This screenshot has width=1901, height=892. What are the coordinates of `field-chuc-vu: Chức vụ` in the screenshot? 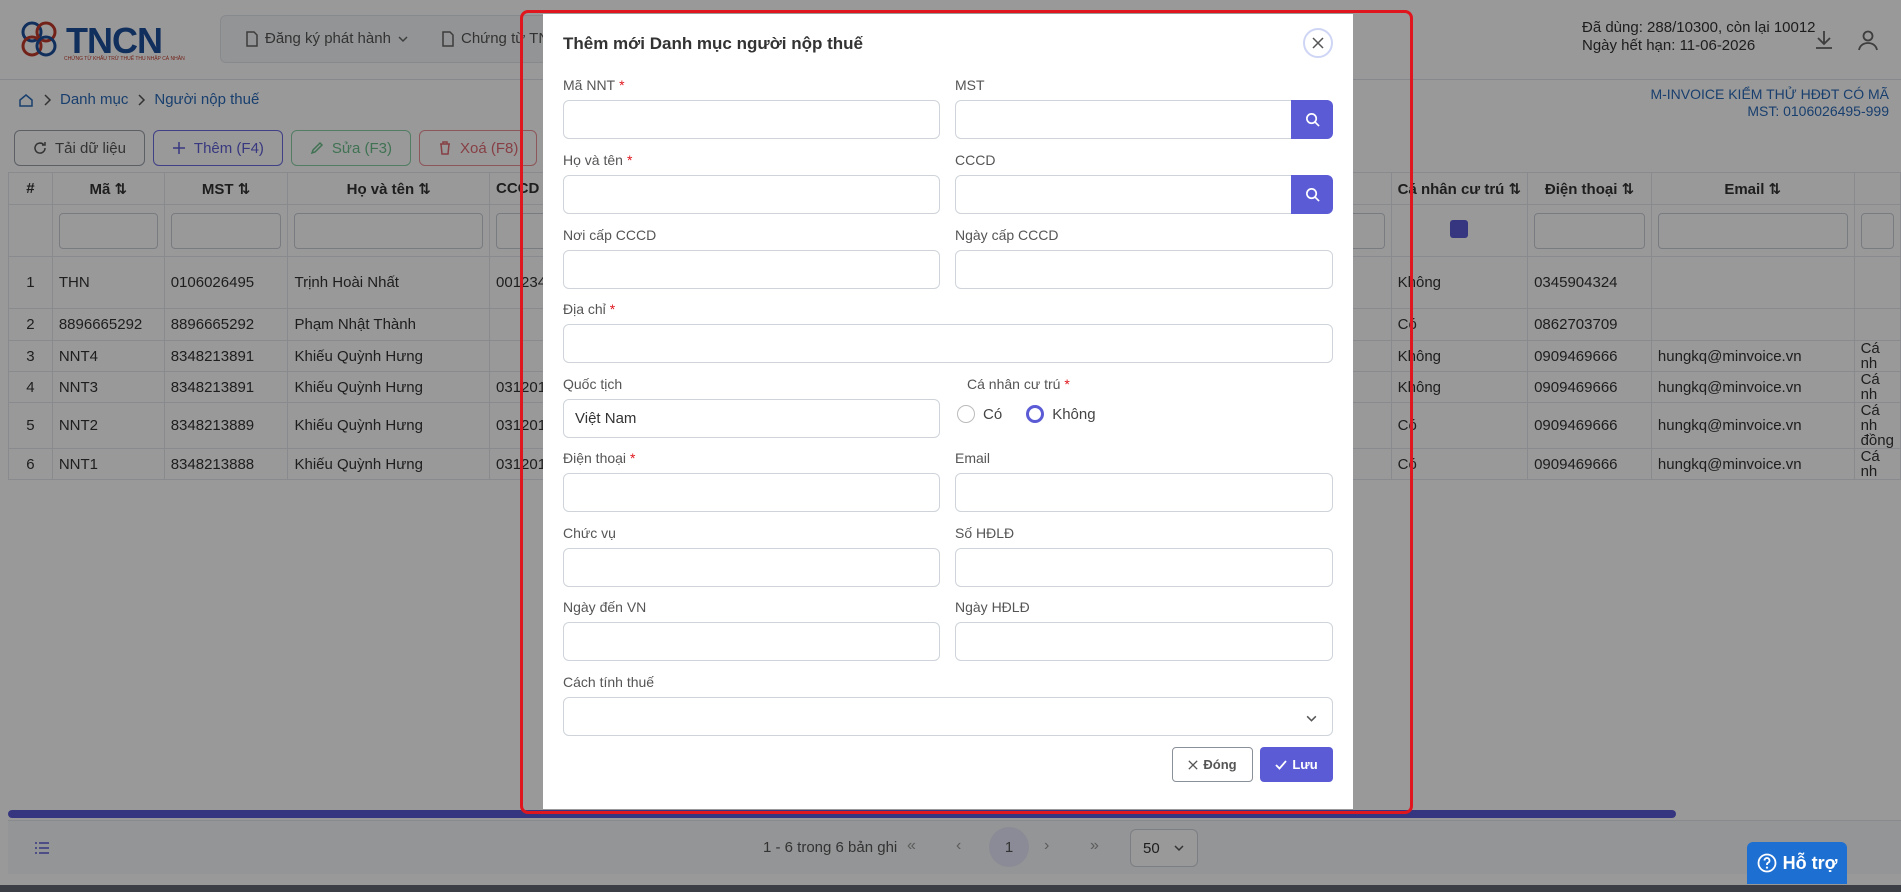 It's located at (751, 556).